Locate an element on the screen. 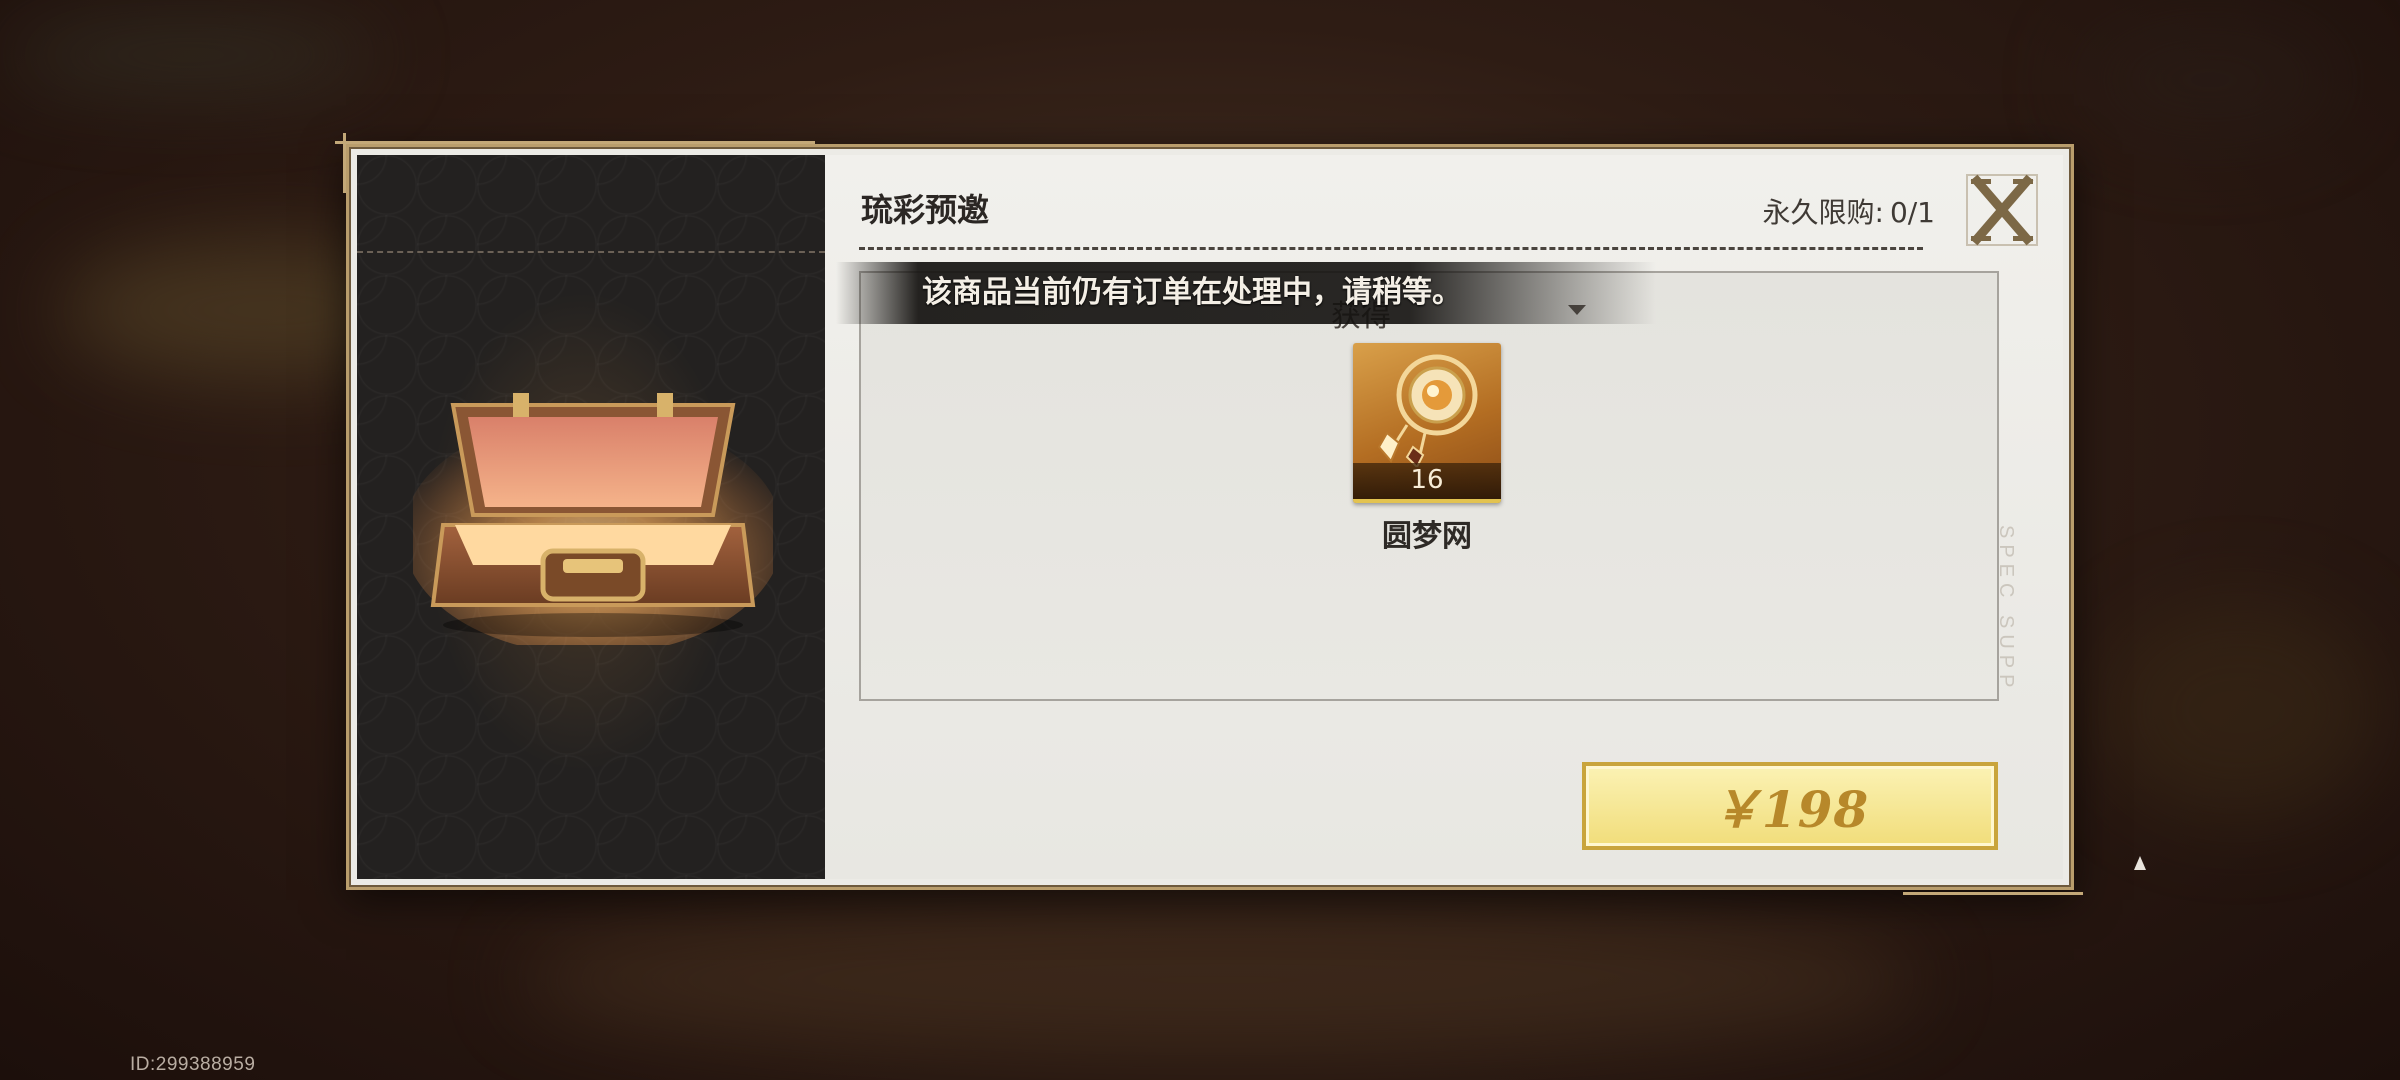 The width and height of the screenshot is (2400, 1080). close-icon is located at coordinates (2002, 210).